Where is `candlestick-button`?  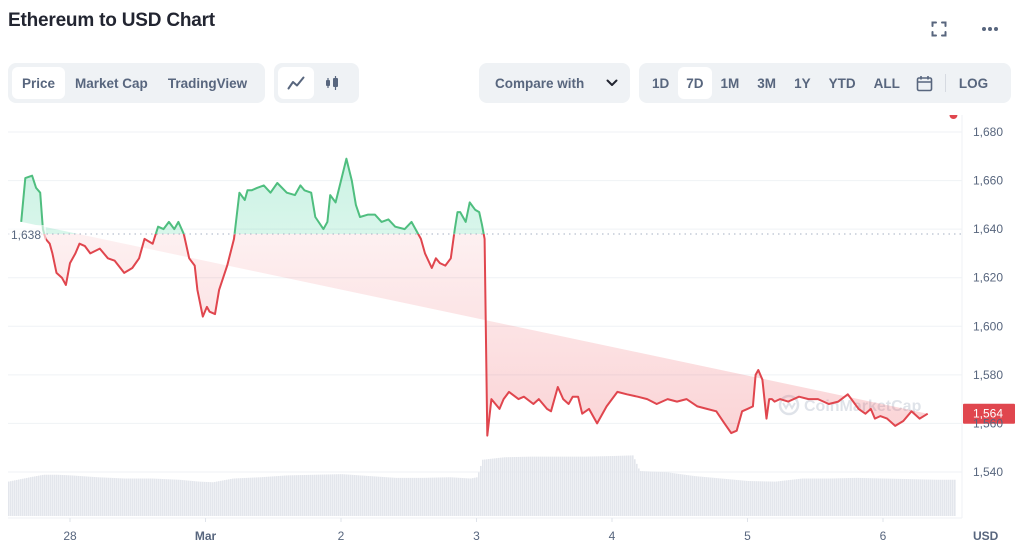
candlestick-button is located at coordinates (332, 83).